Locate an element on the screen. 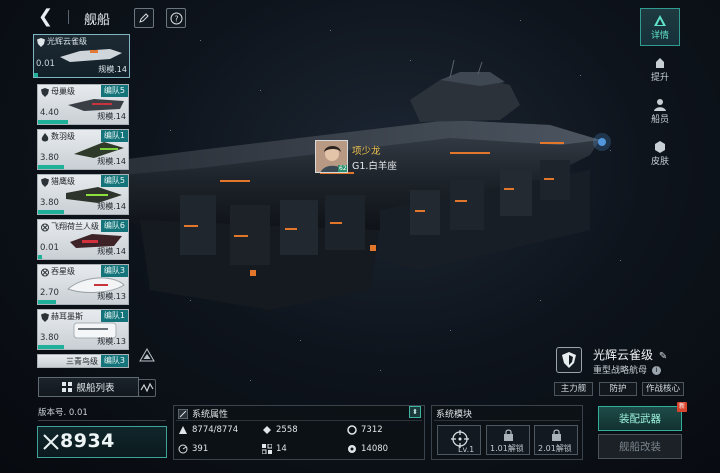  ship-card: 猎鹰级 编队5 3.80 规模.14 is located at coordinates (83, 194).